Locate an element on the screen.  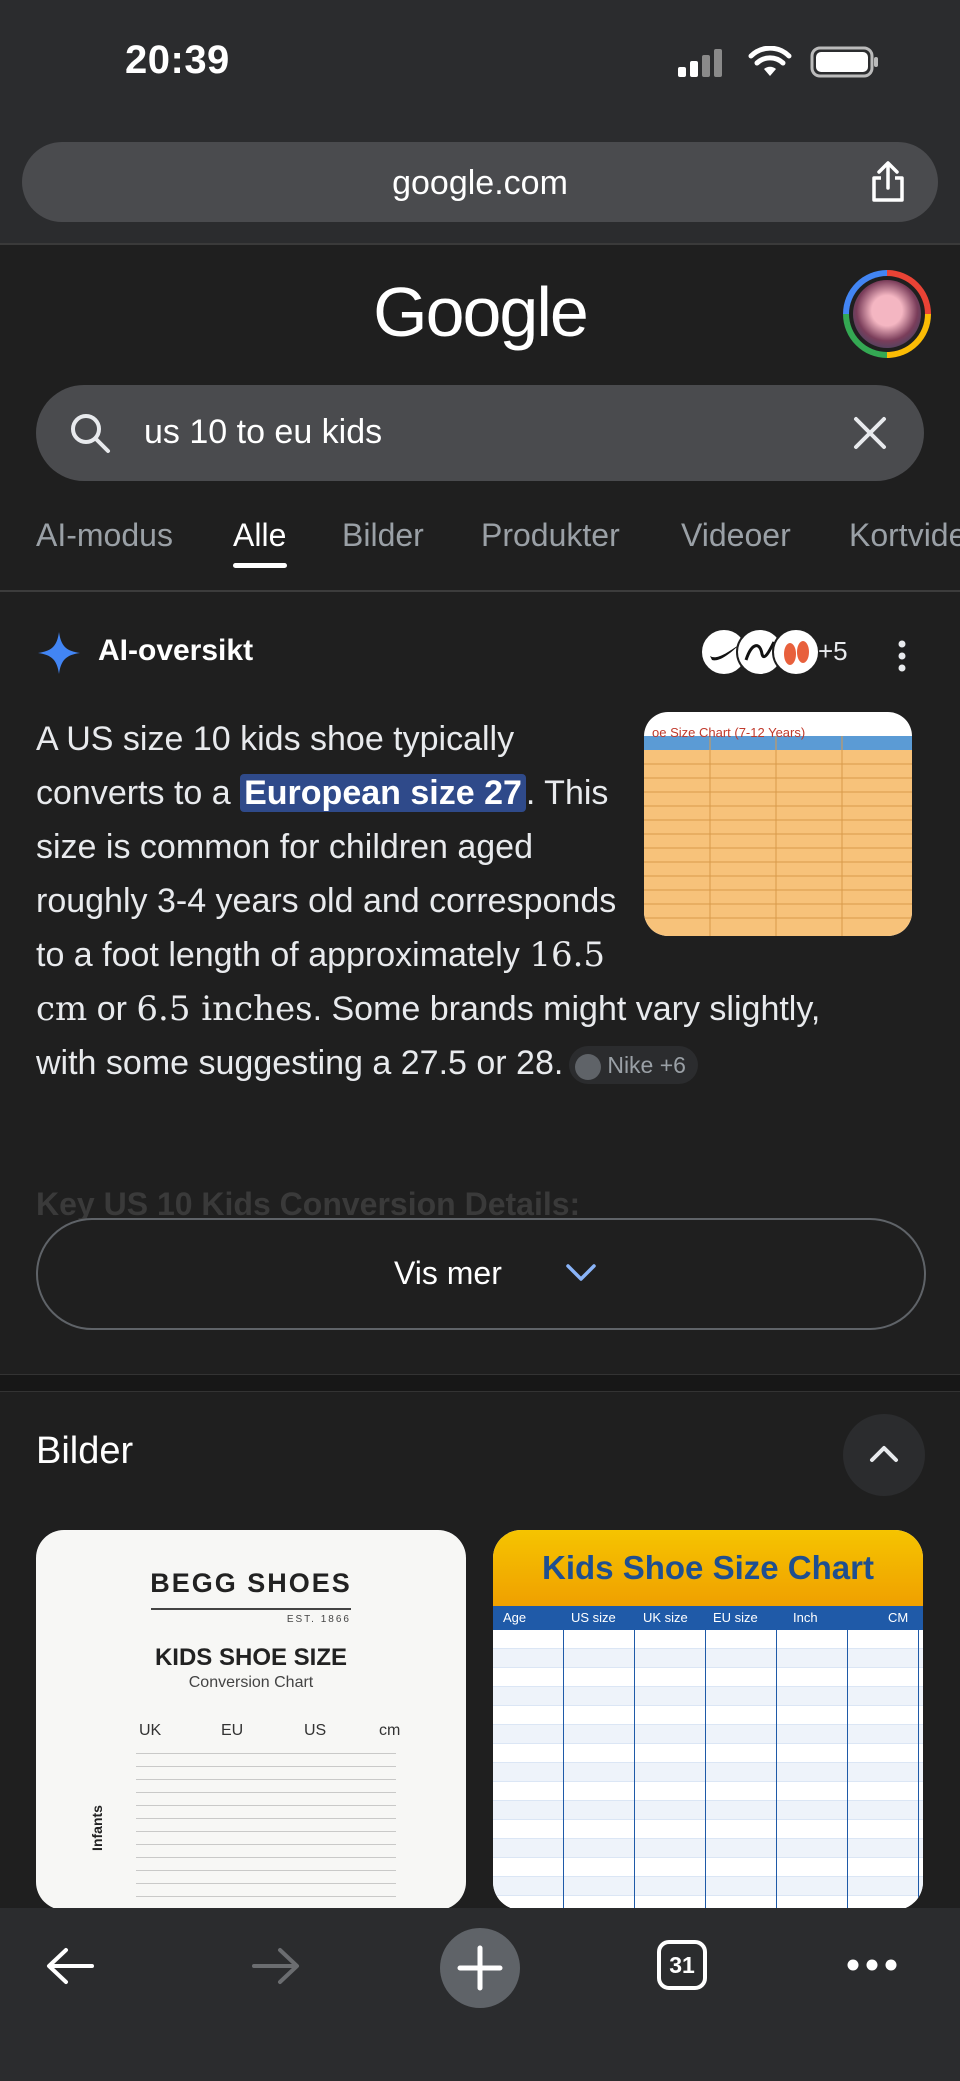
chevron-up-icon is located at coordinates (884, 1454).